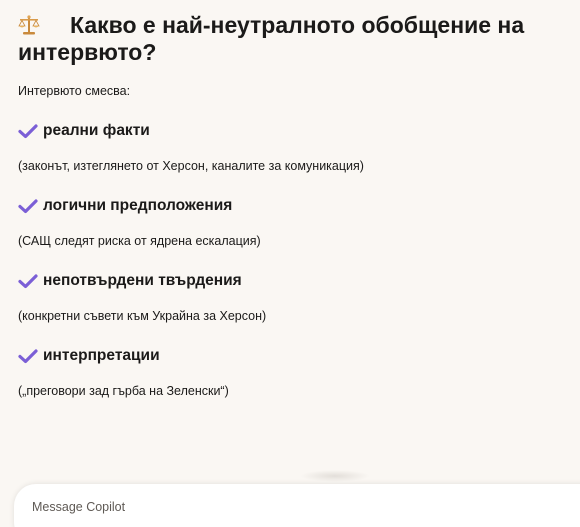  I want to click on balance-scale-icon, so click(29, 25).